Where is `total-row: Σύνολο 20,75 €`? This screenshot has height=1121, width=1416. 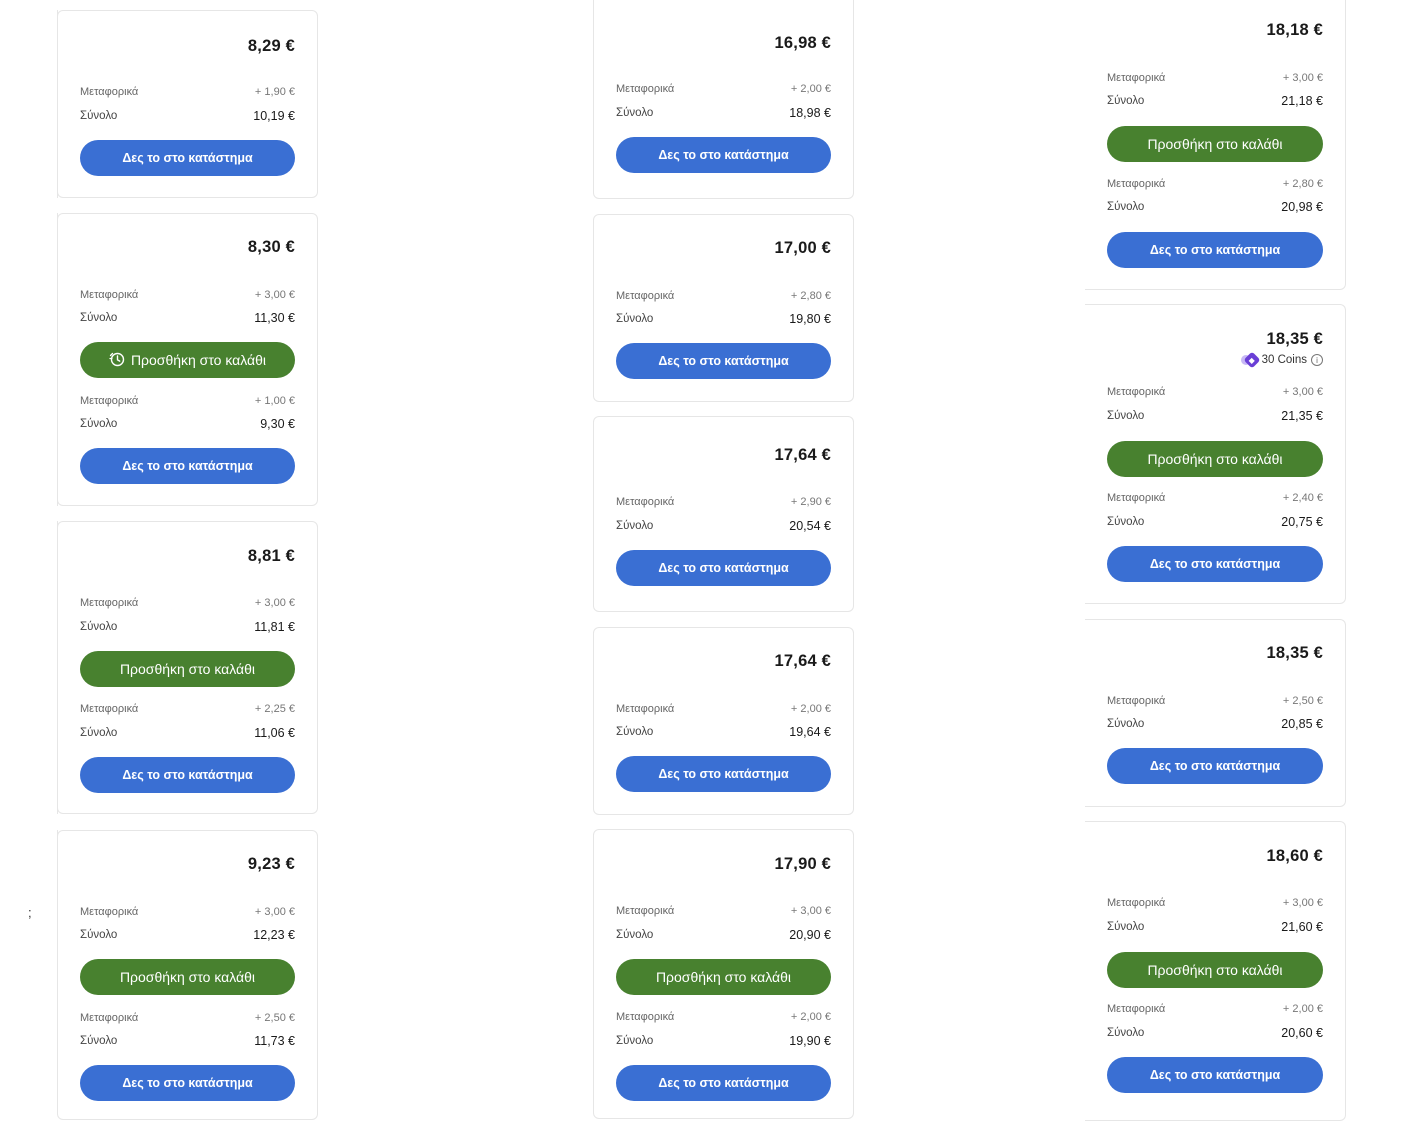 total-row: Σύνολο 20,75 € is located at coordinates (1215, 522).